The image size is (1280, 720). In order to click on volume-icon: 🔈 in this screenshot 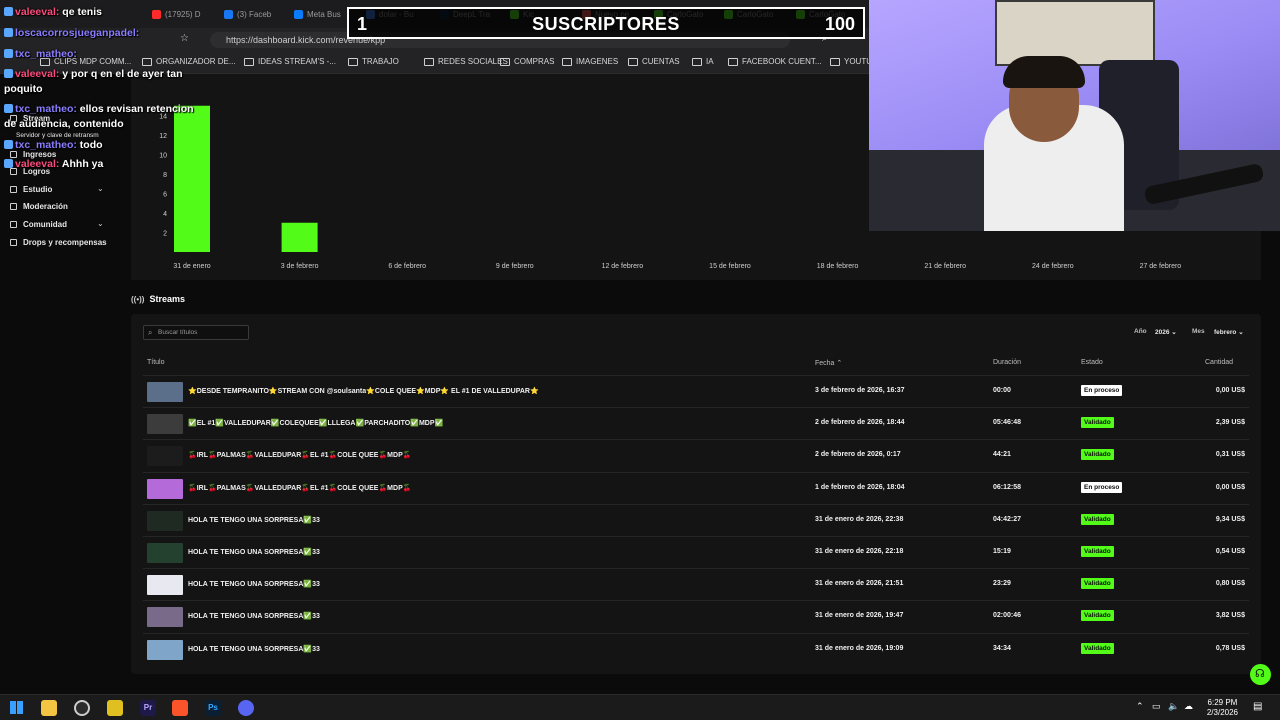, I will do `click(1173, 706)`.